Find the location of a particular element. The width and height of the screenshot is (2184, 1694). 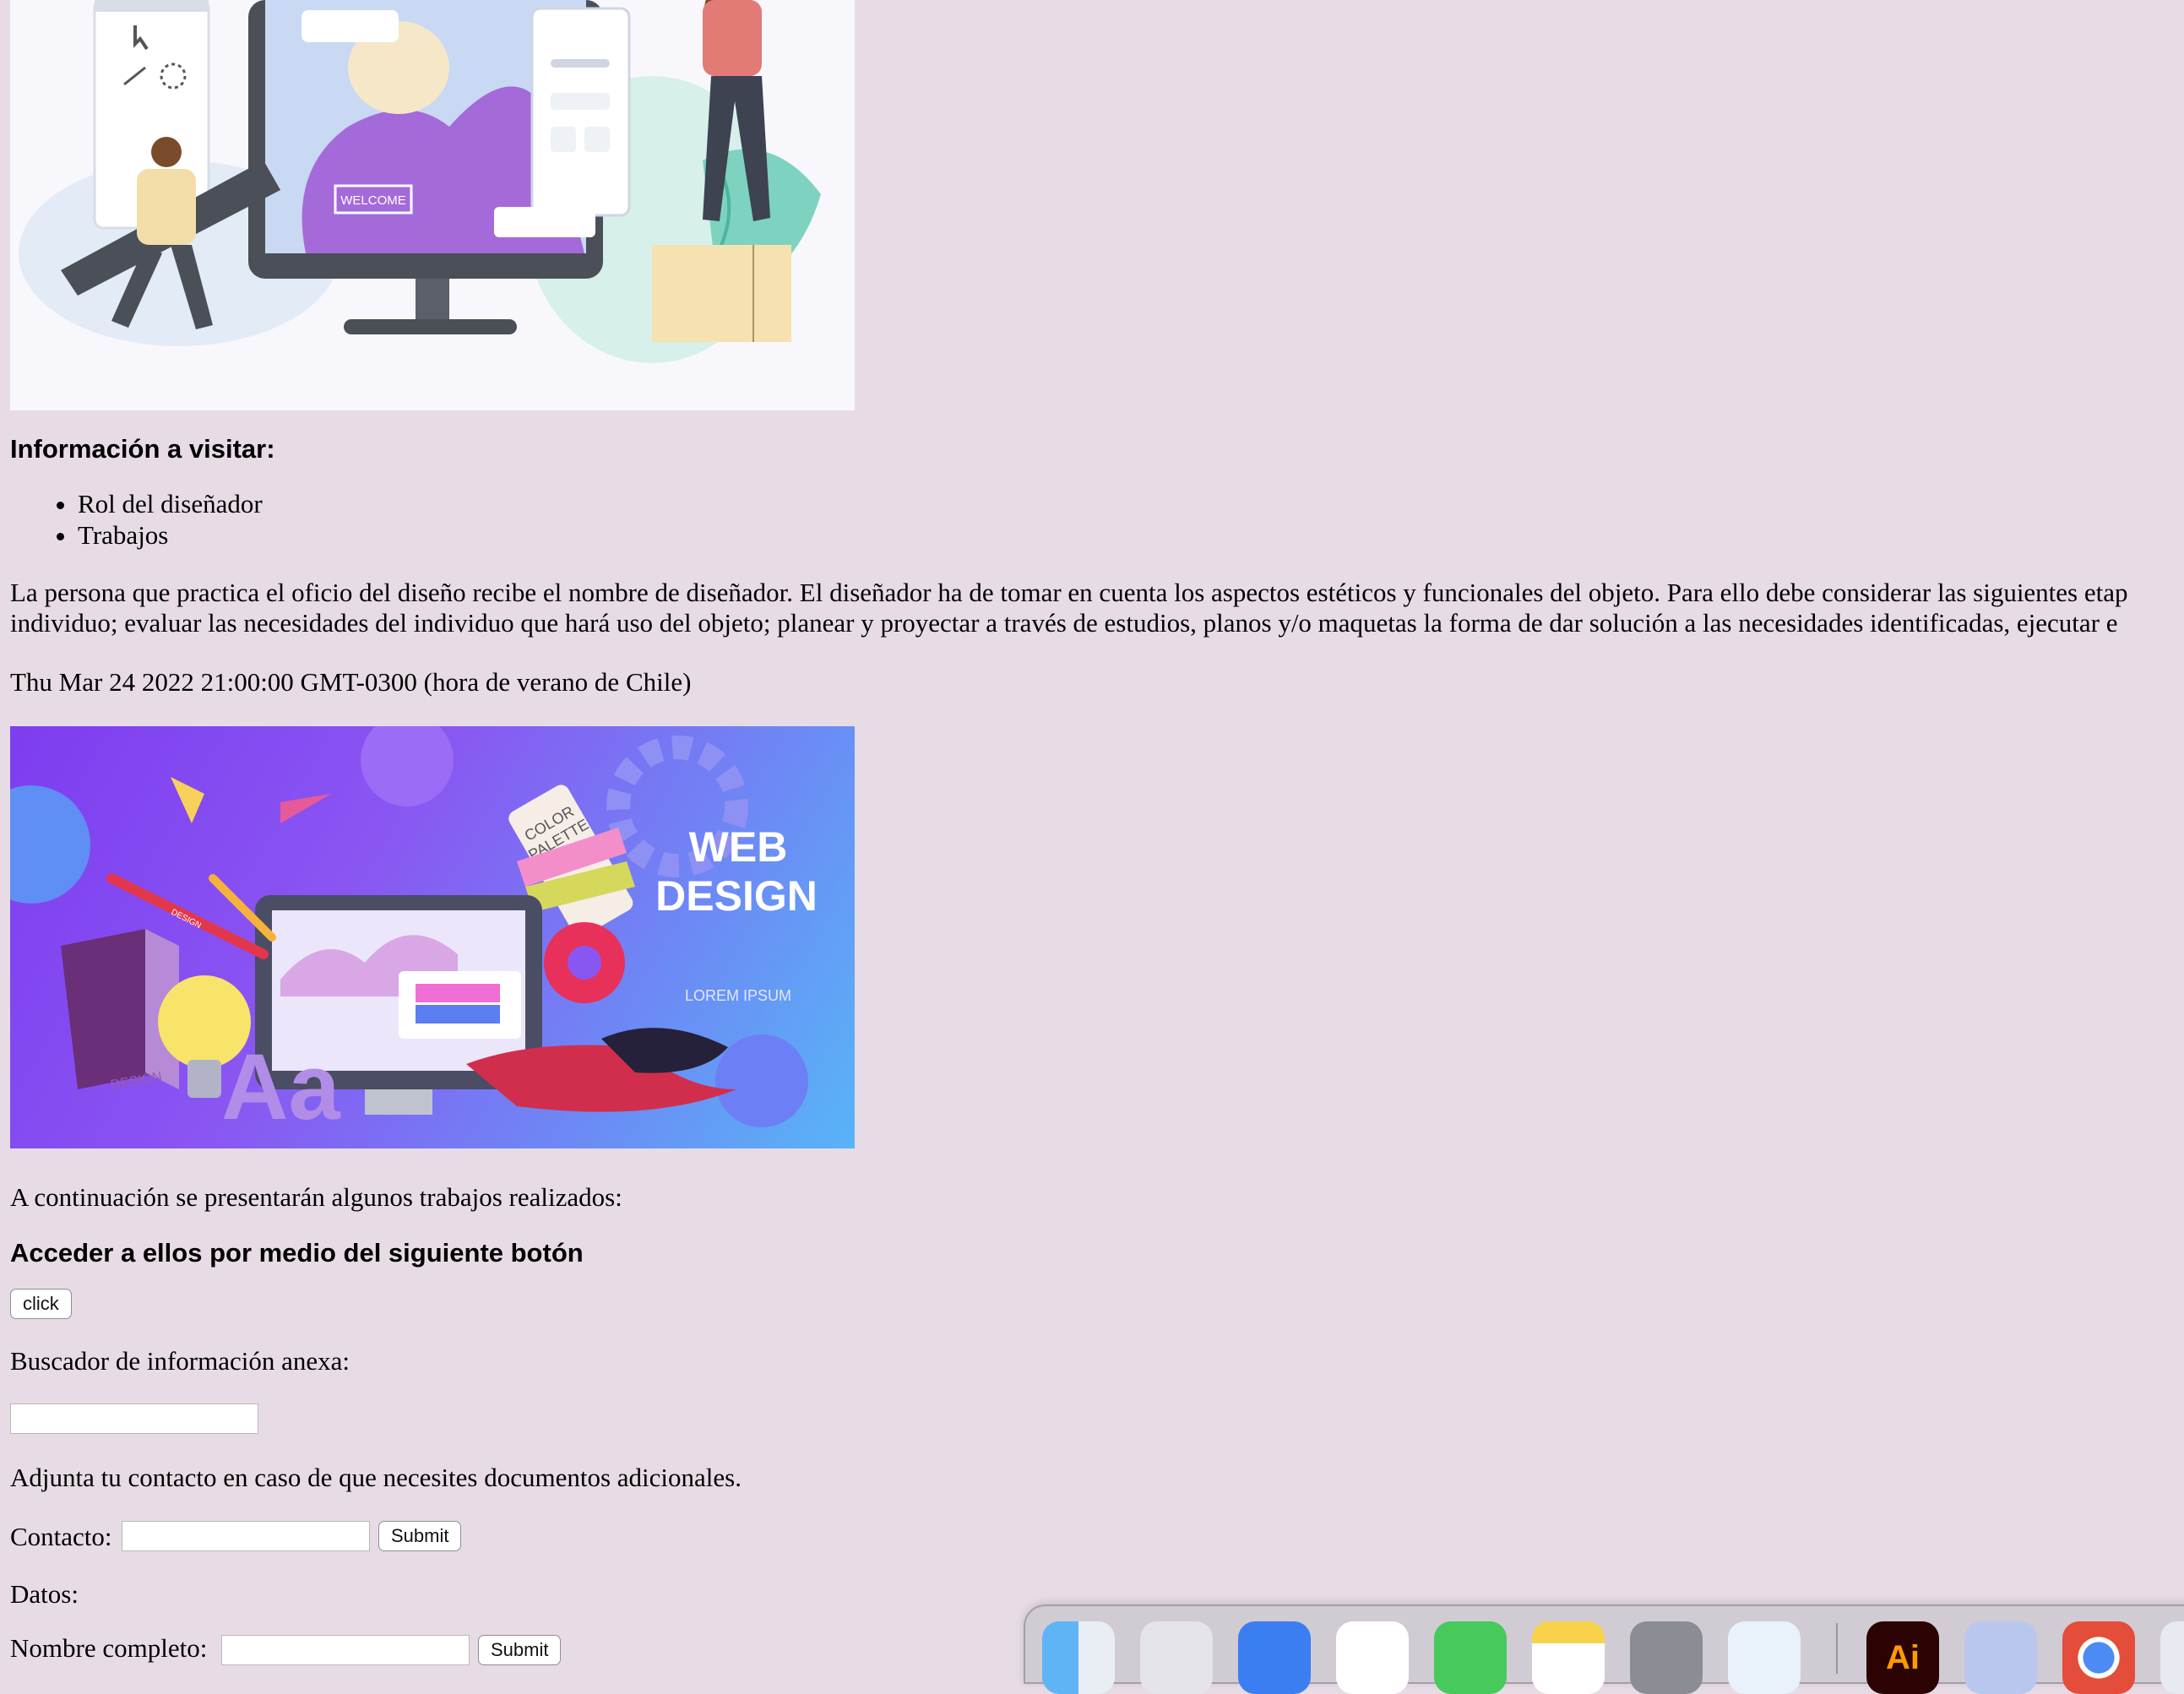

dock: Ai is located at coordinates (1604, 1649).